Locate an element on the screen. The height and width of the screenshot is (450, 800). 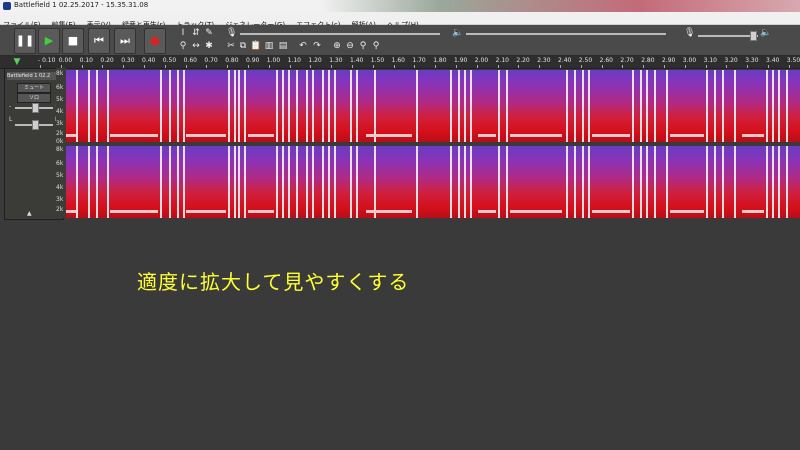
timeline-tick-label: 2.90 is located at coordinates (669, 60).